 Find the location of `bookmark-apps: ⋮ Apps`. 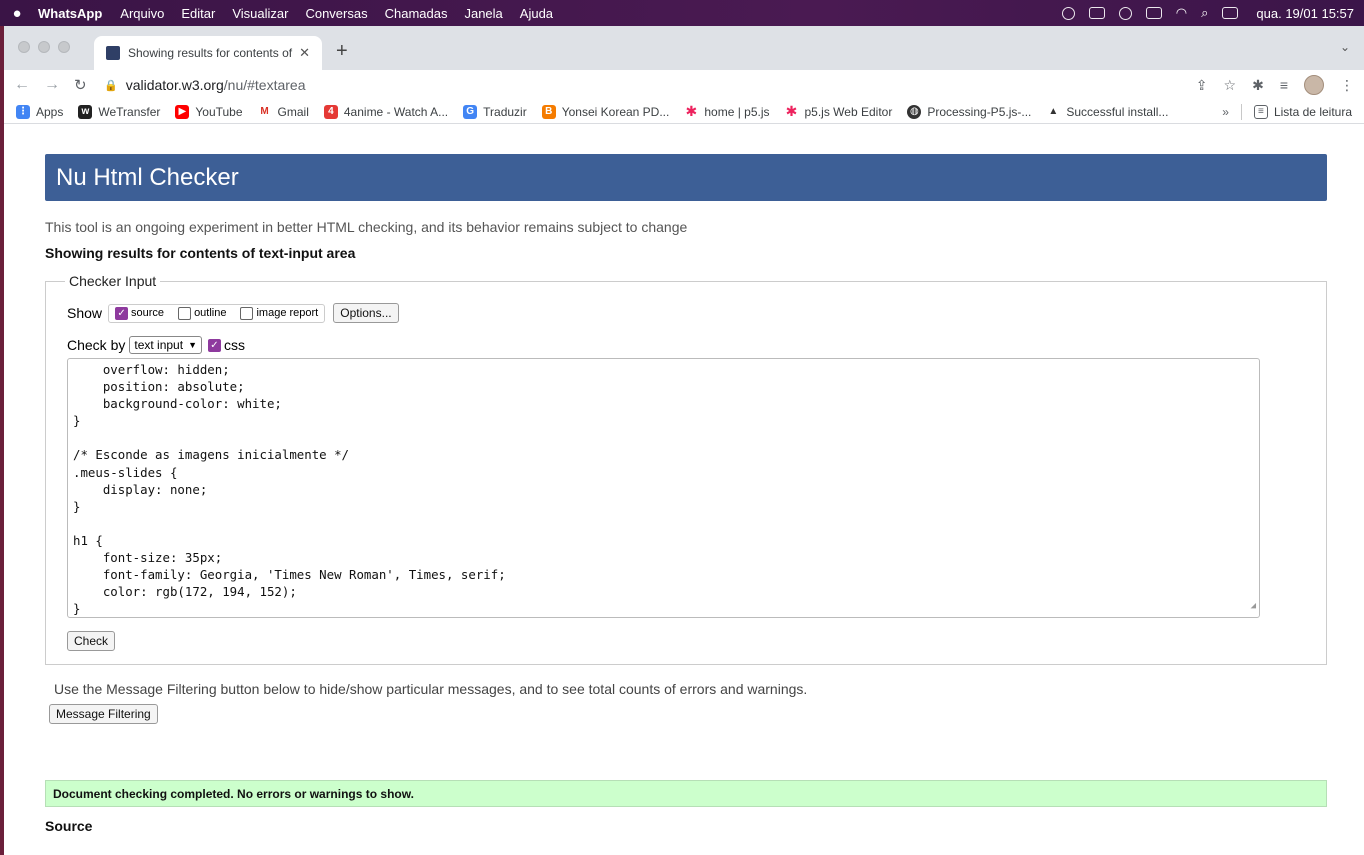

bookmark-apps: ⋮ Apps is located at coordinates (40, 111).